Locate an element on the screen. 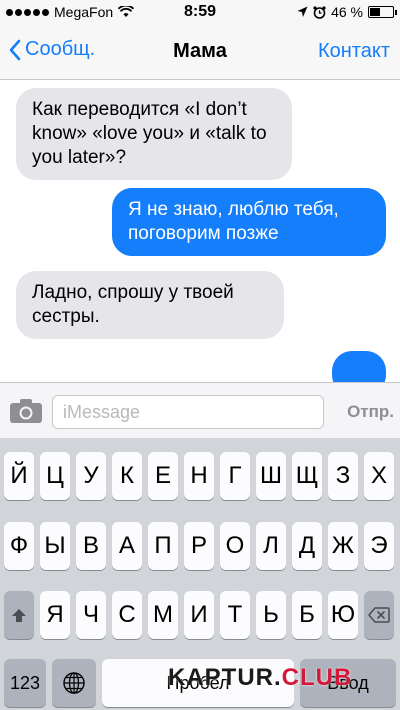 This screenshot has width=400, height=710. shift-arrow-icon is located at coordinates (19, 615).